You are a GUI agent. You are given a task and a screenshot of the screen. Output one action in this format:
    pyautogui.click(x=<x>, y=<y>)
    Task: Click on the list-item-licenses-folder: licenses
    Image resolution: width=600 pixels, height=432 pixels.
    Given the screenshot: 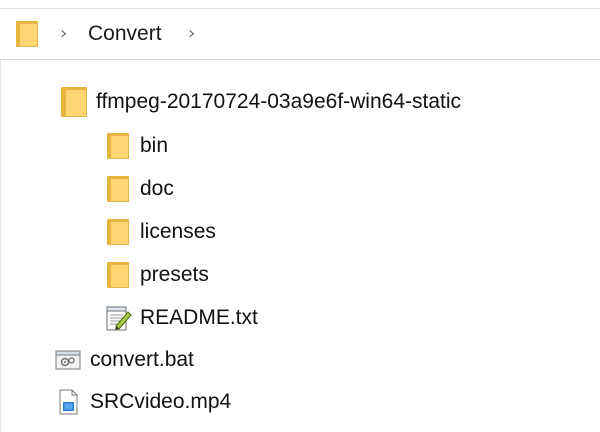 What is the action you would take?
    pyautogui.click(x=160, y=232)
    